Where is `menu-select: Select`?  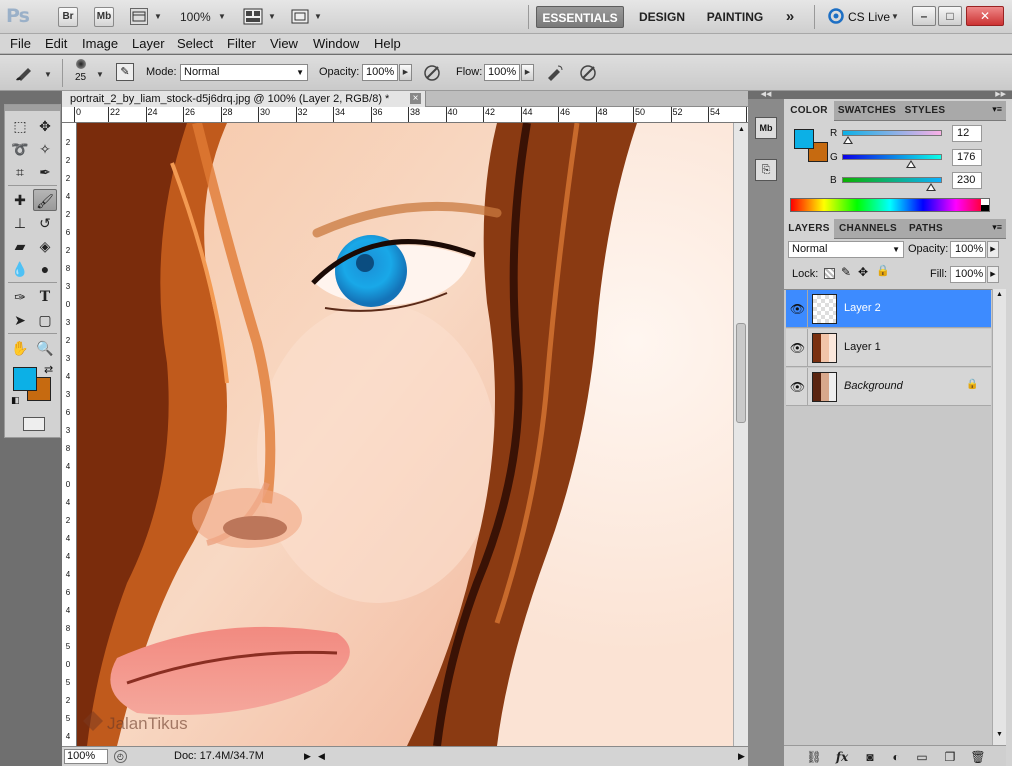
menu-select: Select is located at coordinates (195, 43).